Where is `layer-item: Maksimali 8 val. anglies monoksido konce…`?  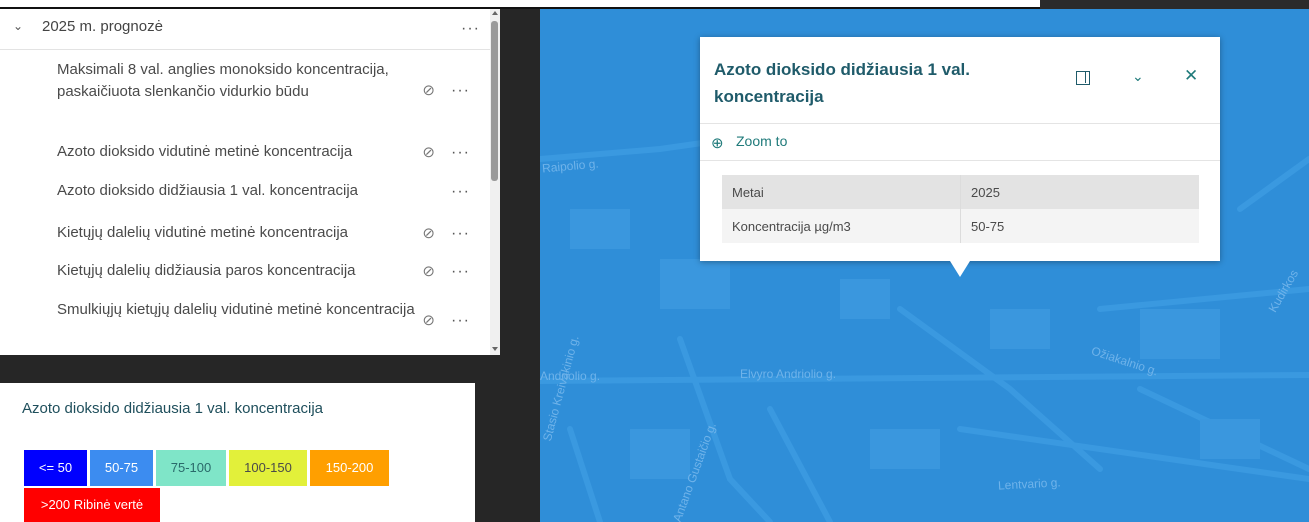
layer-item: Maksimali 8 val. anglies monoksido konce… is located at coordinates (245, 92).